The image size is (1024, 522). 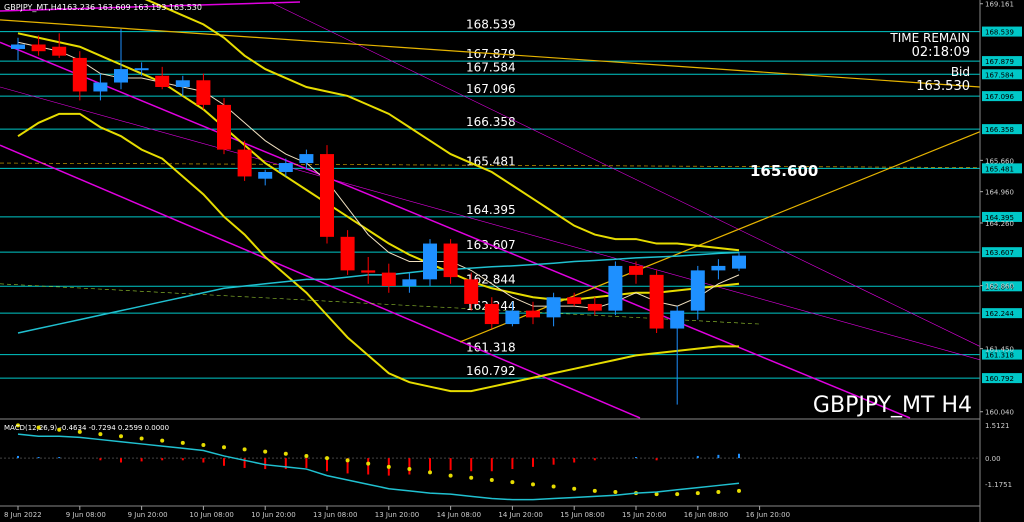 What do you see at coordinates (960, 72) in the screenshot?
I see `bid-label: Bid` at bounding box center [960, 72].